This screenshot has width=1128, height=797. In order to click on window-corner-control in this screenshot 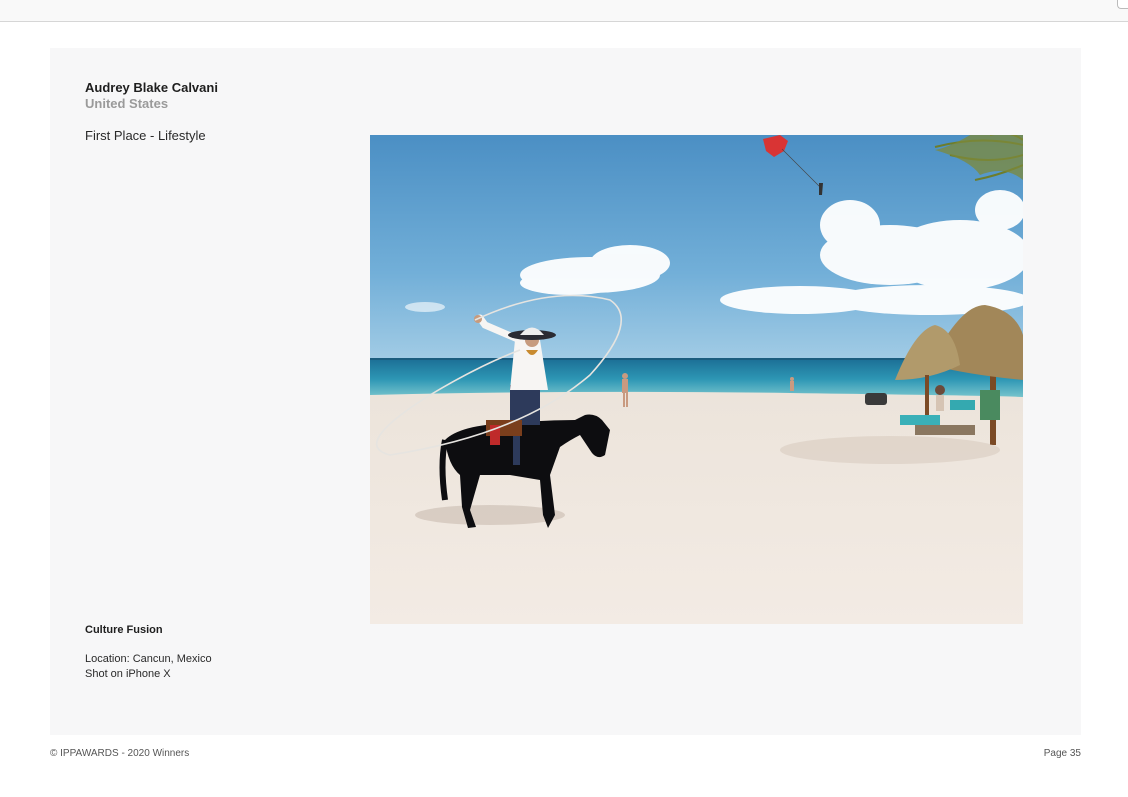, I will do `click(1122, 4)`.